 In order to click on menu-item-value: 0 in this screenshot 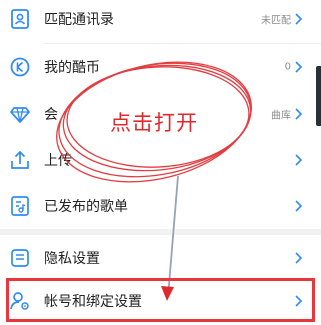, I will do `click(287, 67)`.